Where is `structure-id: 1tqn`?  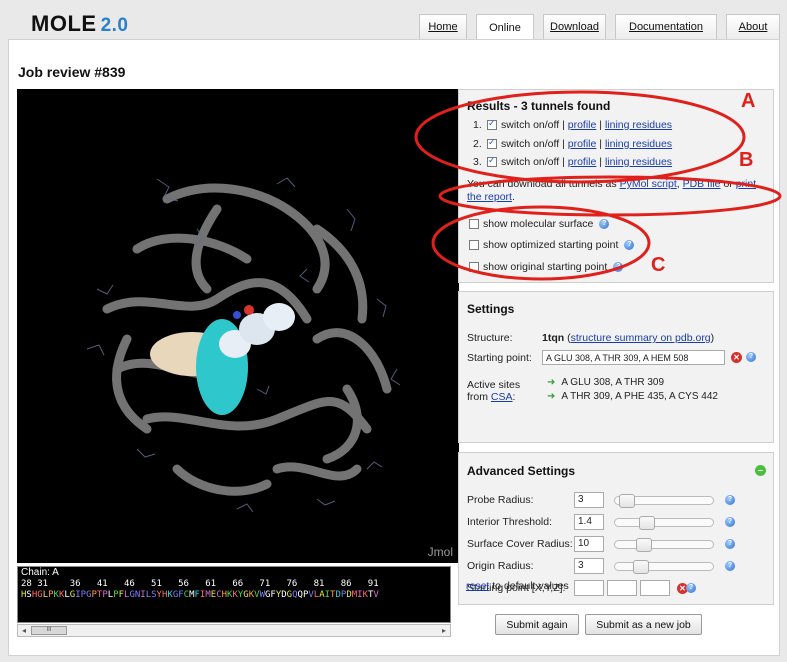 structure-id: 1tqn is located at coordinates (553, 338).